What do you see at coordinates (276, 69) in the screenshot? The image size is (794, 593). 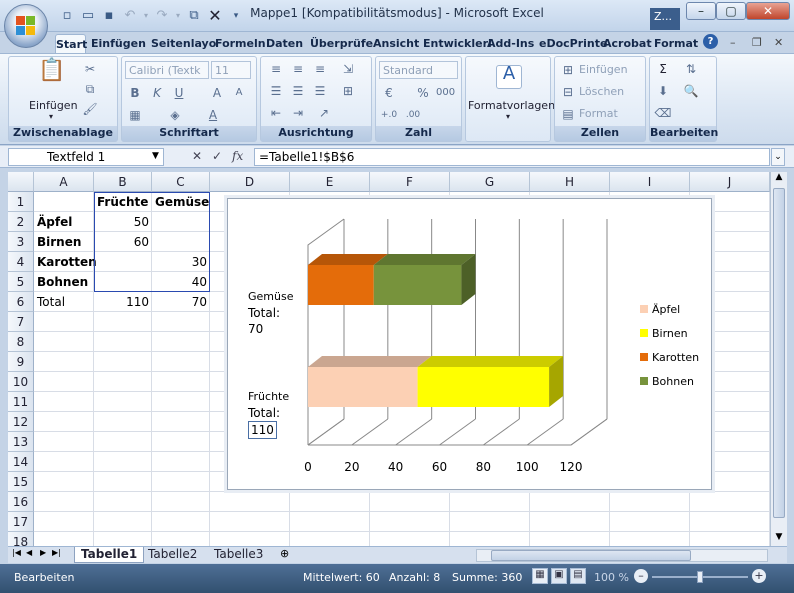 I see `align-top-icon: ≡` at bounding box center [276, 69].